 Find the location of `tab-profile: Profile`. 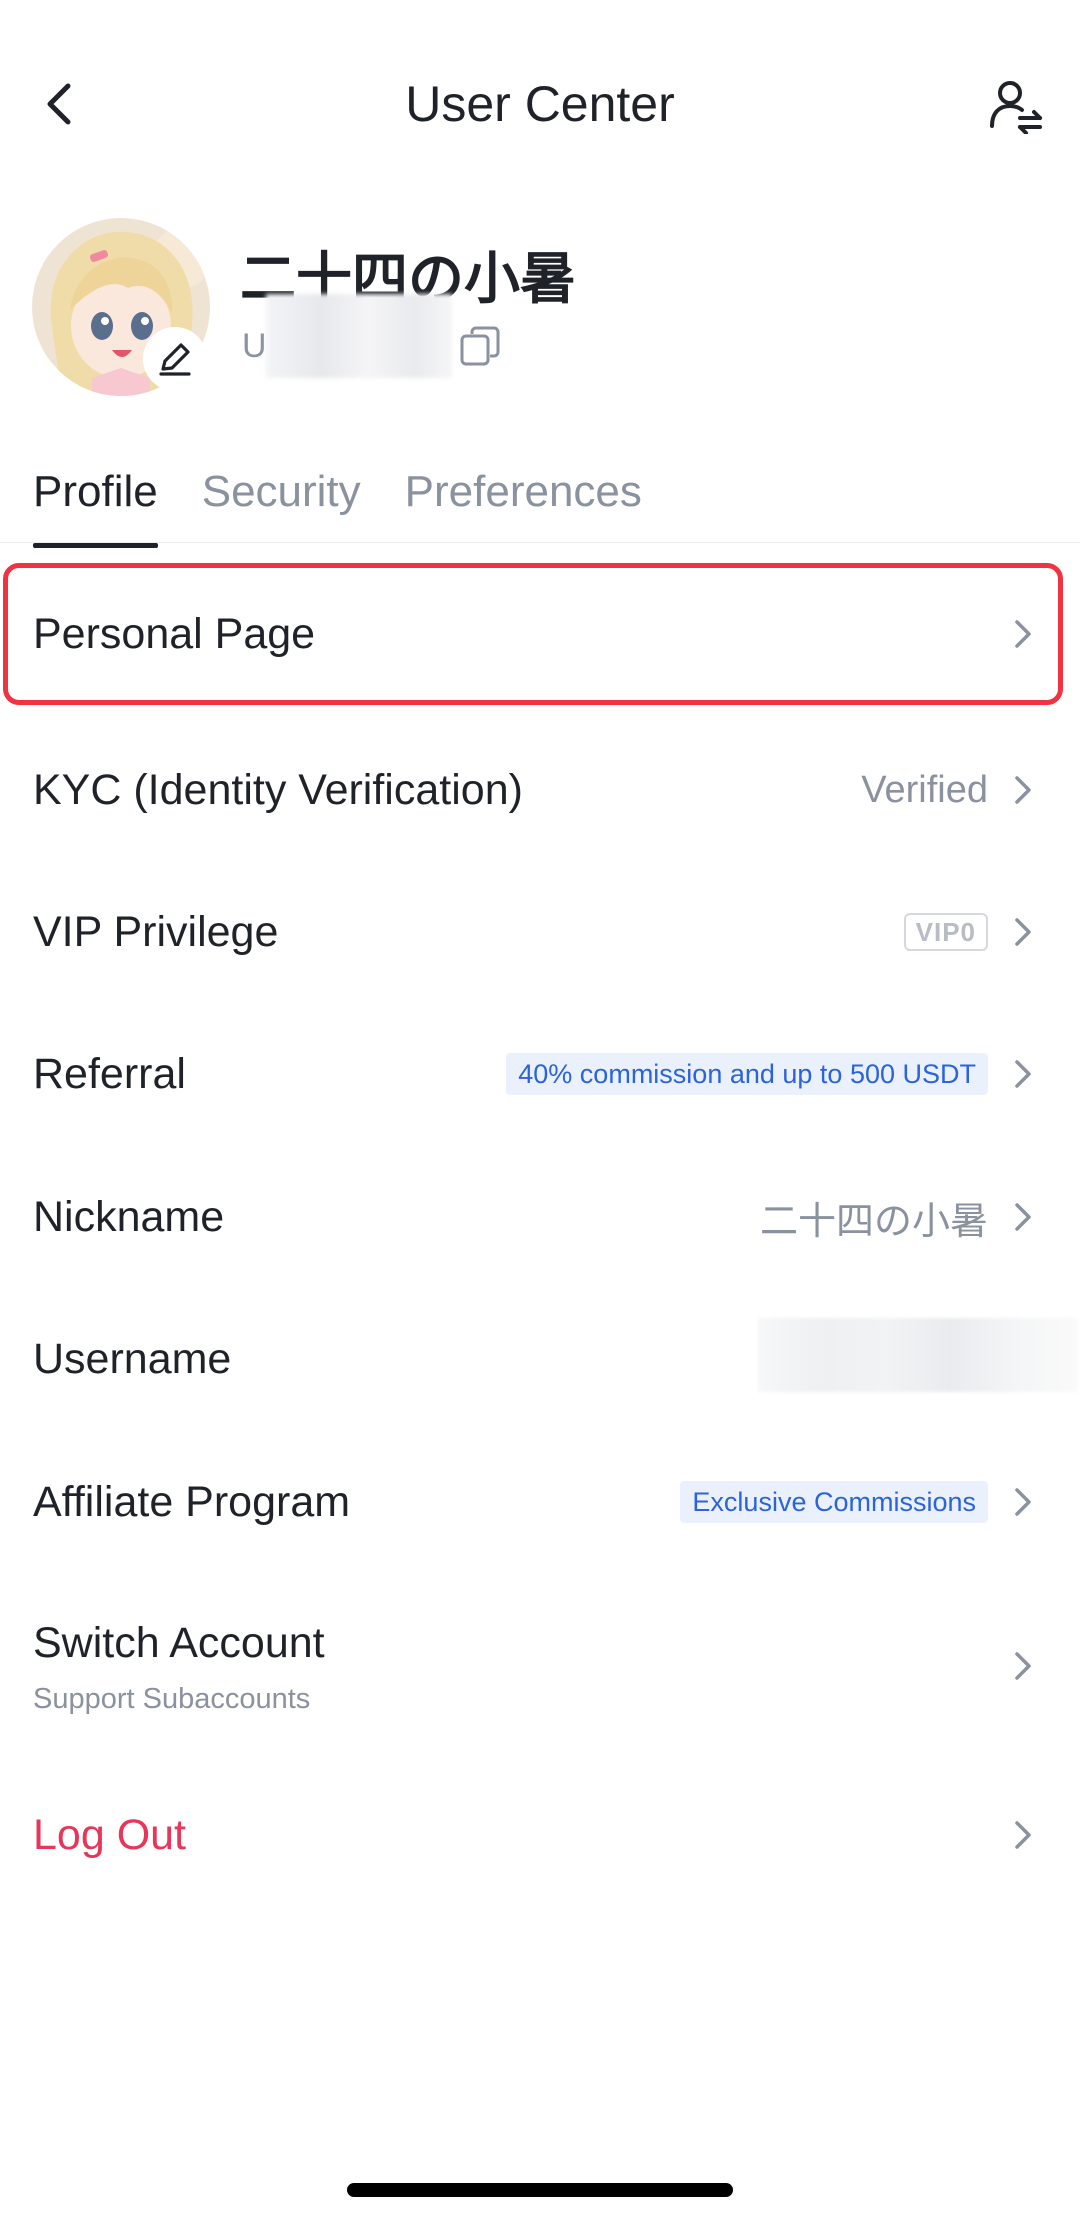

tab-profile: Profile is located at coordinates (95, 505).